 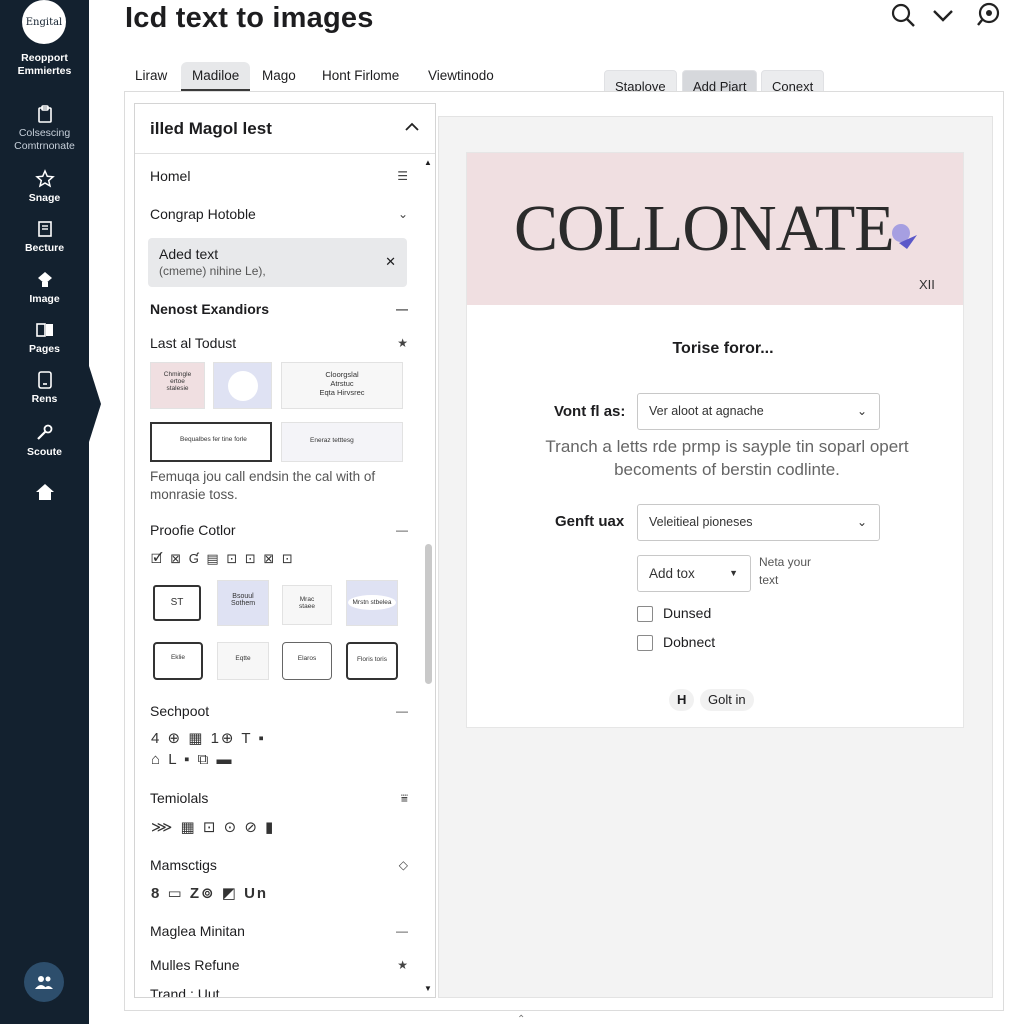 What do you see at coordinates (861, 411) in the screenshot?
I see `chevron-down-icon: ⌄` at bounding box center [861, 411].